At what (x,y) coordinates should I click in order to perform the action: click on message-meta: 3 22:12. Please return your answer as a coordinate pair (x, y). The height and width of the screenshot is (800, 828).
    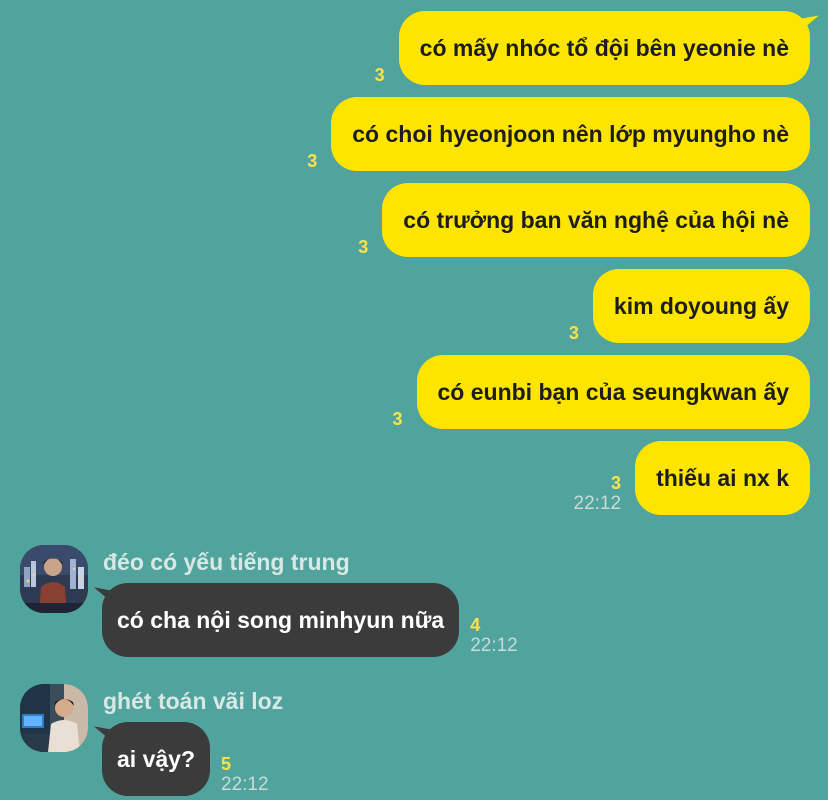
    Looking at the image, I should click on (598, 494).